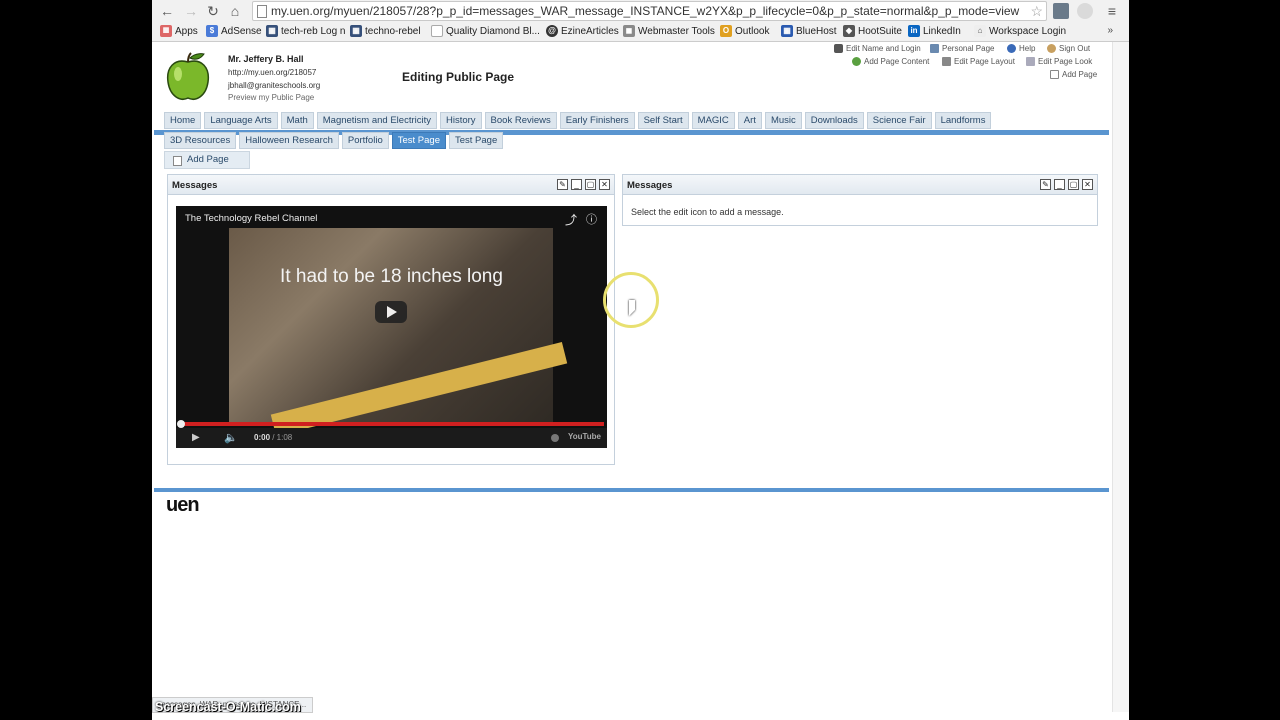 The image size is (1280, 720). What do you see at coordinates (555, 438) in the screenshot?
I see `settings-icon` at bounding box center [555, 438].